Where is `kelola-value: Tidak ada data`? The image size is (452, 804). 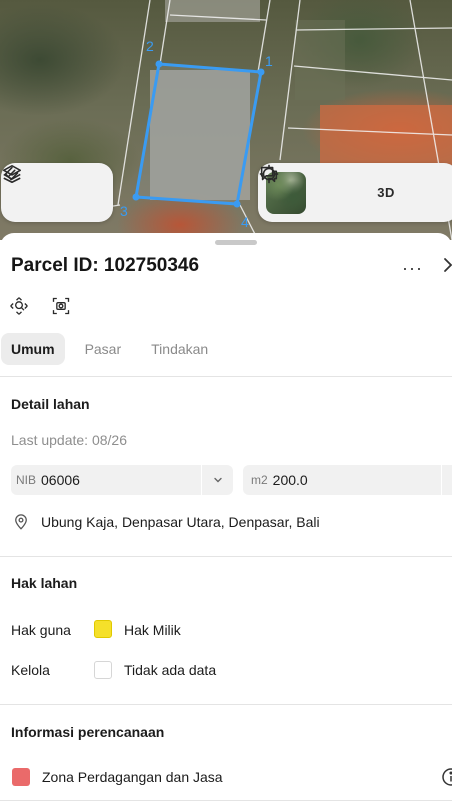 kelola-value: Tidak ada data is located at coordinates (170, 670).